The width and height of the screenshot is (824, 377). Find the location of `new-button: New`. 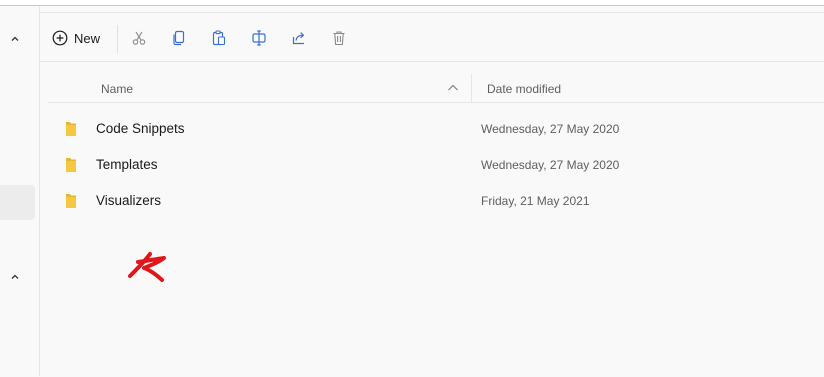

new-button: New is located at coordinates (76, 38).